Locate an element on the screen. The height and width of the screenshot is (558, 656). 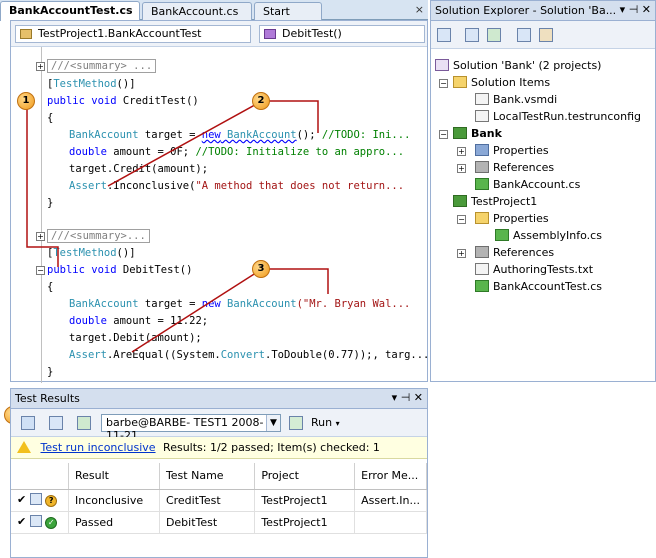
tree-item-bankaccounttest-cs: BankAccountTest.cs is located at coordinates (538, 286).